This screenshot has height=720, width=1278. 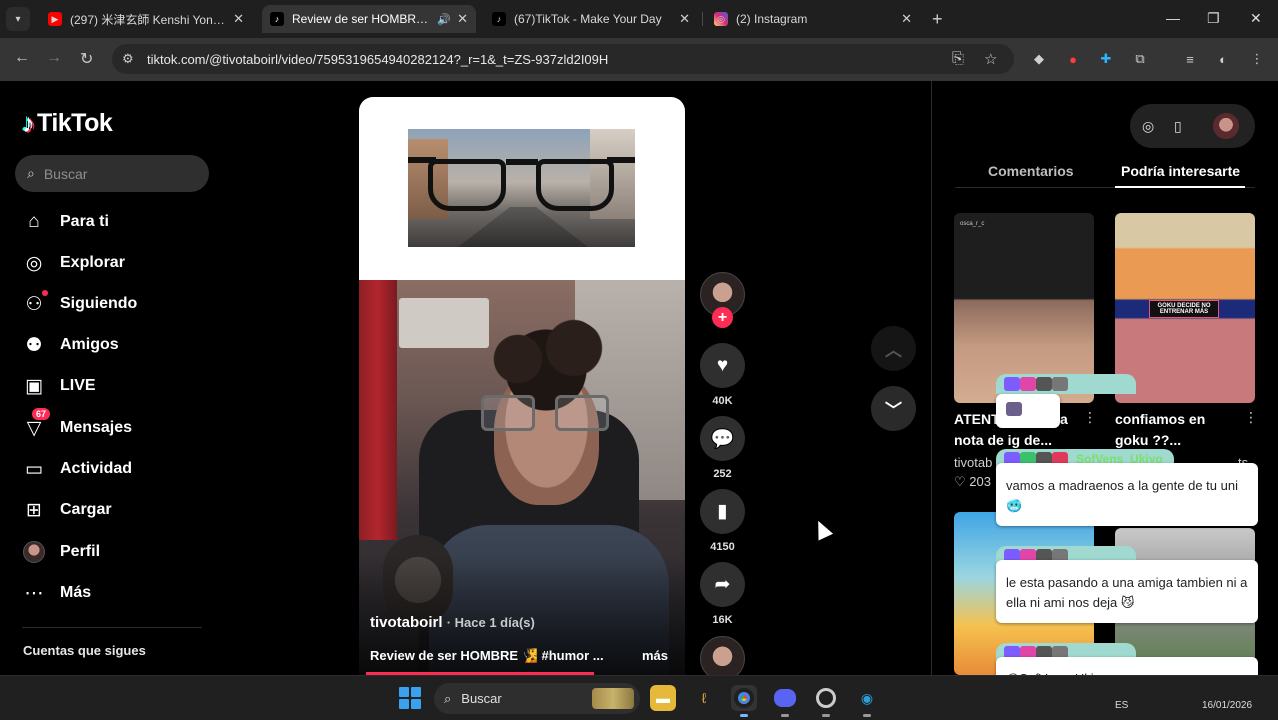 I want to click on video-top-panel, so click(x=522, y=188).